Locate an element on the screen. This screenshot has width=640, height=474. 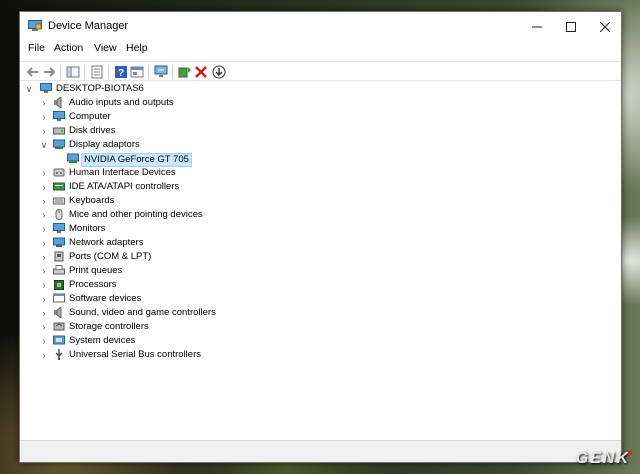
minimize-button is located at coordinates (537, 27).